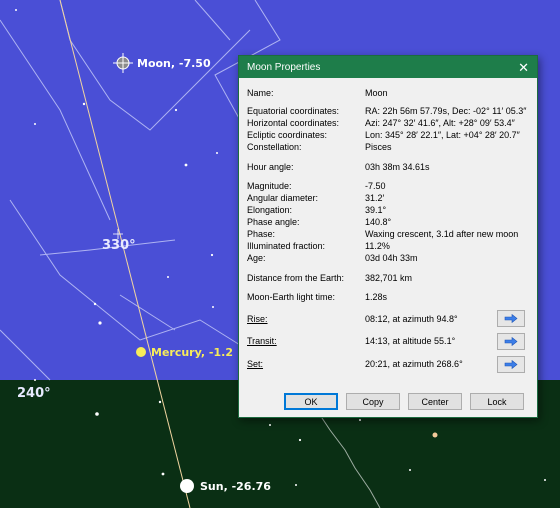 The width and height of the screenshot is (560, 508). What do you see at coordinates (260, 93) in the screenshot?
I see `name-label: Name:` at bounding box center [260, 93].